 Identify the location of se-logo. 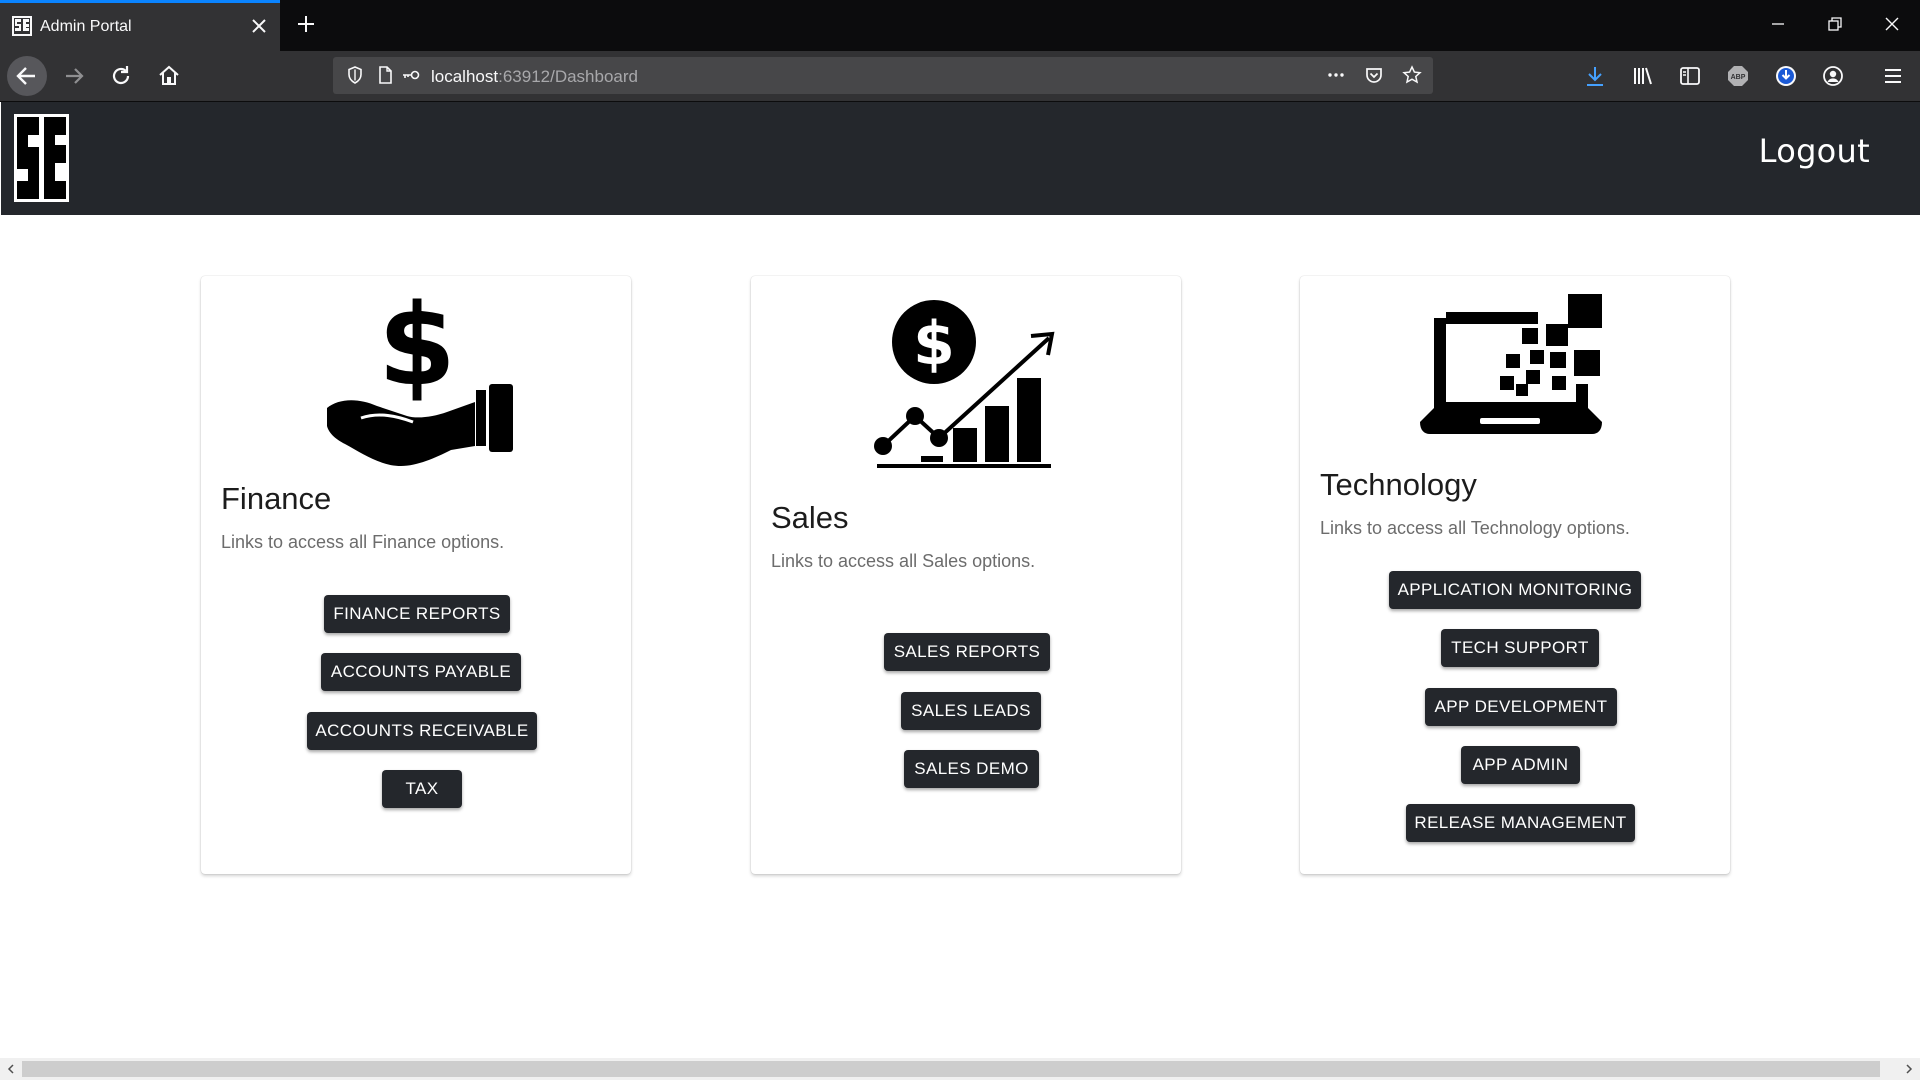
(41, 158).